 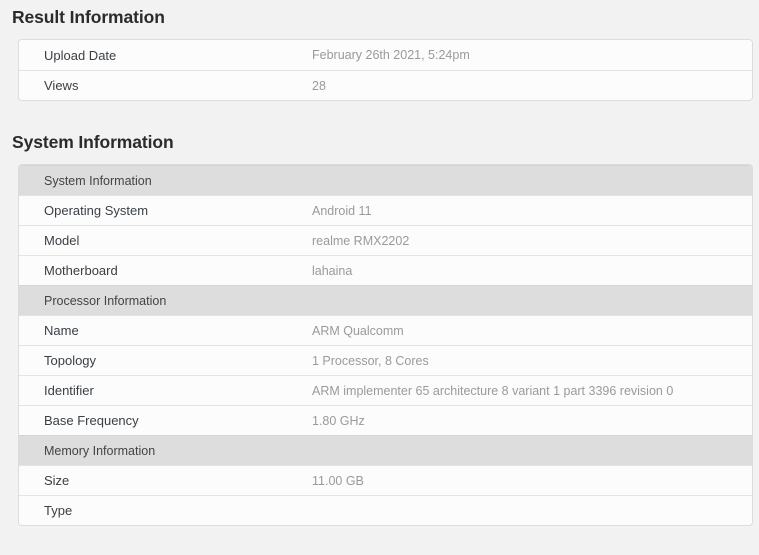 What do you see at coordinates (88, 17) in the screenshot?
I see `result-information-heading: Result Information` at bounding box center [88, 17].